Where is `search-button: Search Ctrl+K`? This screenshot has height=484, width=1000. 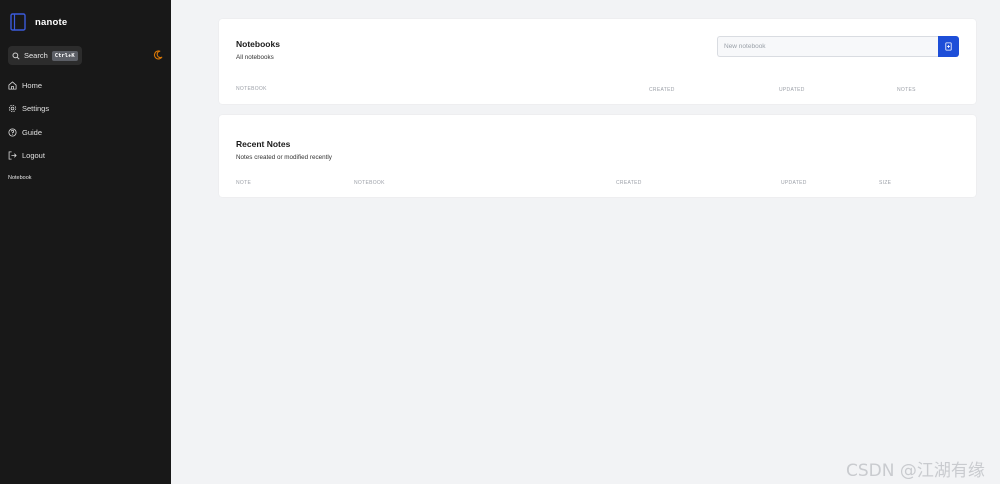 search-button: Search Ctrl+K is located at coordinates (45, 55).